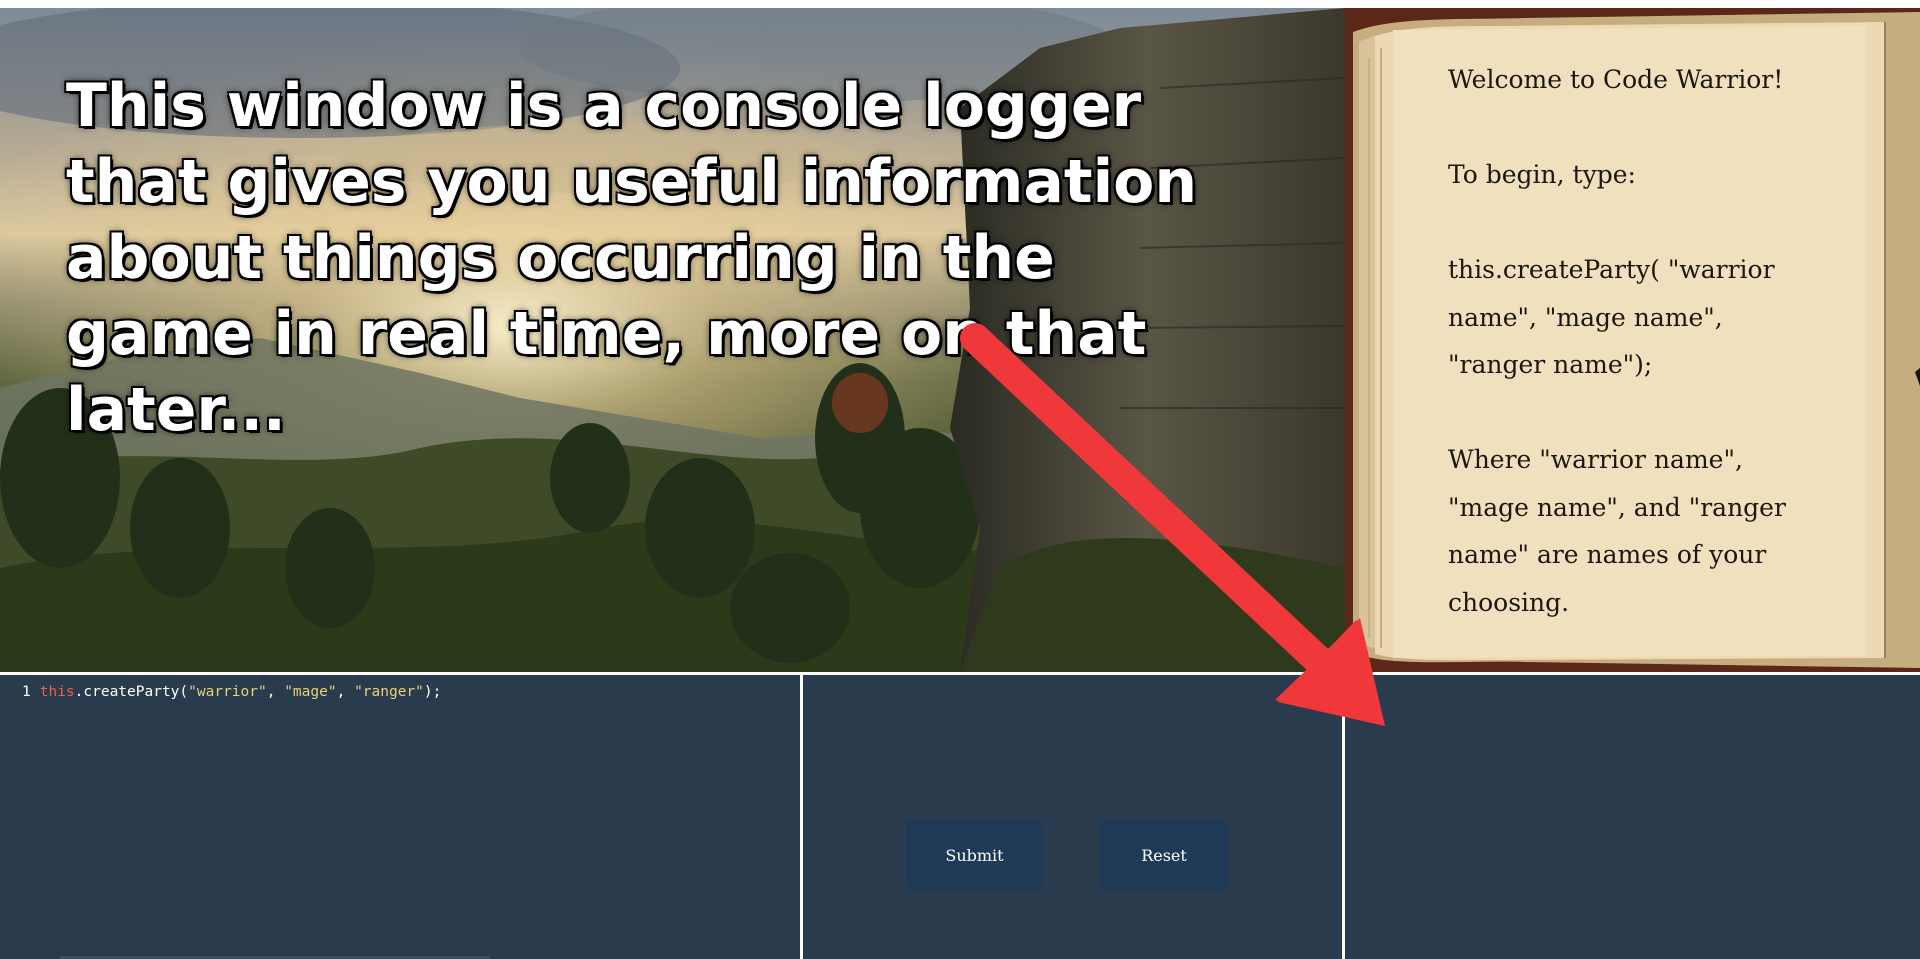  What do you see at coordinates (57, 692) in the screenshot?
I see `code-keyword: this` at bounding box center [57, 692].